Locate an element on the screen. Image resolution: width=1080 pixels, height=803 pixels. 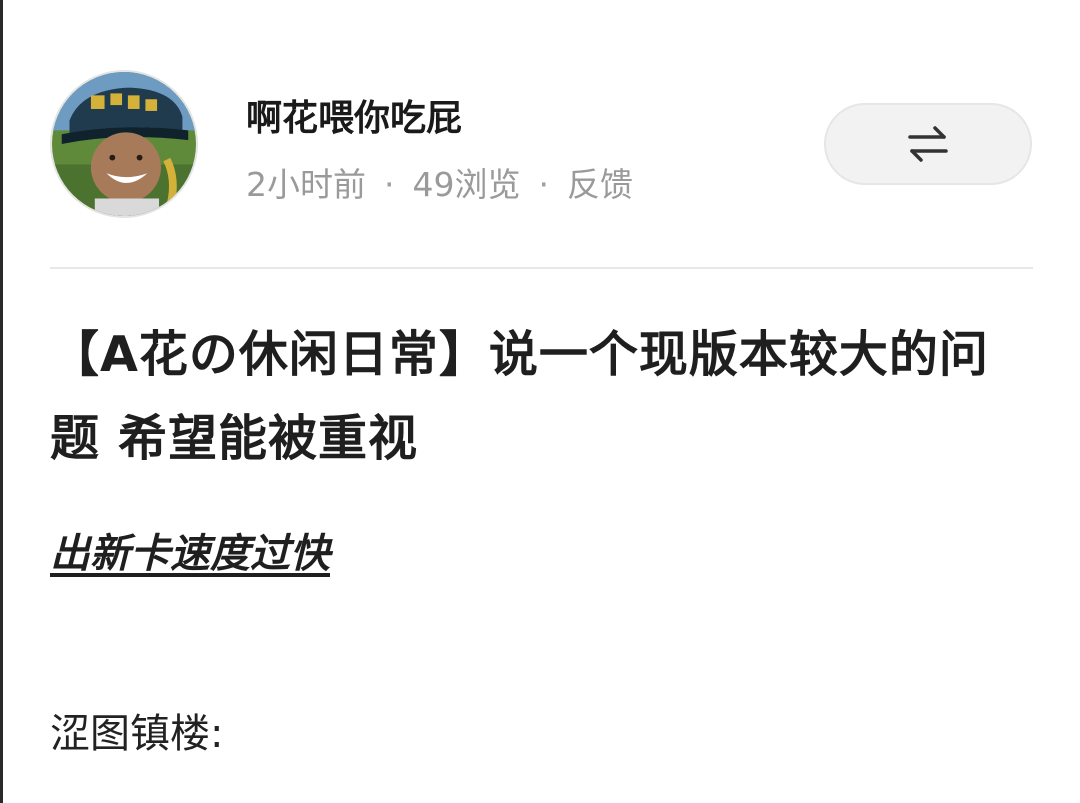
post-meta: 2小时前 · 49浏览 · 反馈 is located at coordinates (439, 185).